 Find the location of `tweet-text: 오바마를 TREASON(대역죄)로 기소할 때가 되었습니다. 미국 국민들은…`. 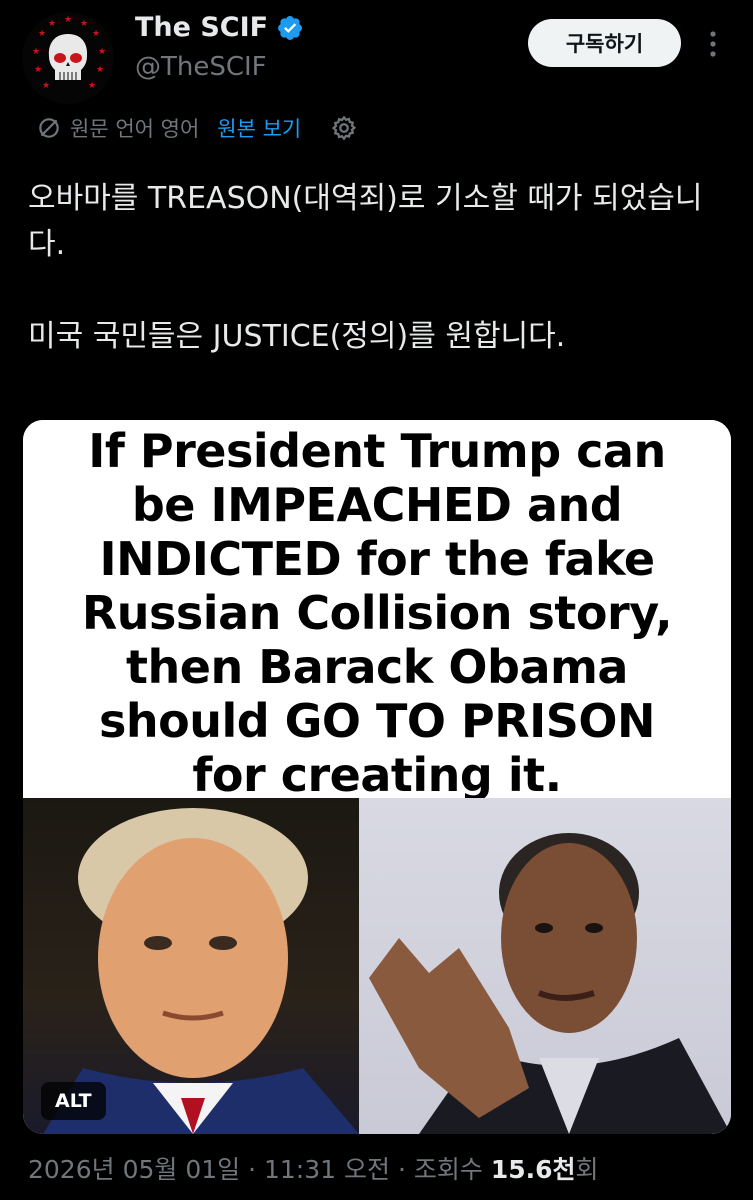

tweet-text: 오바마를 TREASON(대역죄)로 기소할 때가 되었습니다. 미국 국민들은… is located at coordinates (378, 268).